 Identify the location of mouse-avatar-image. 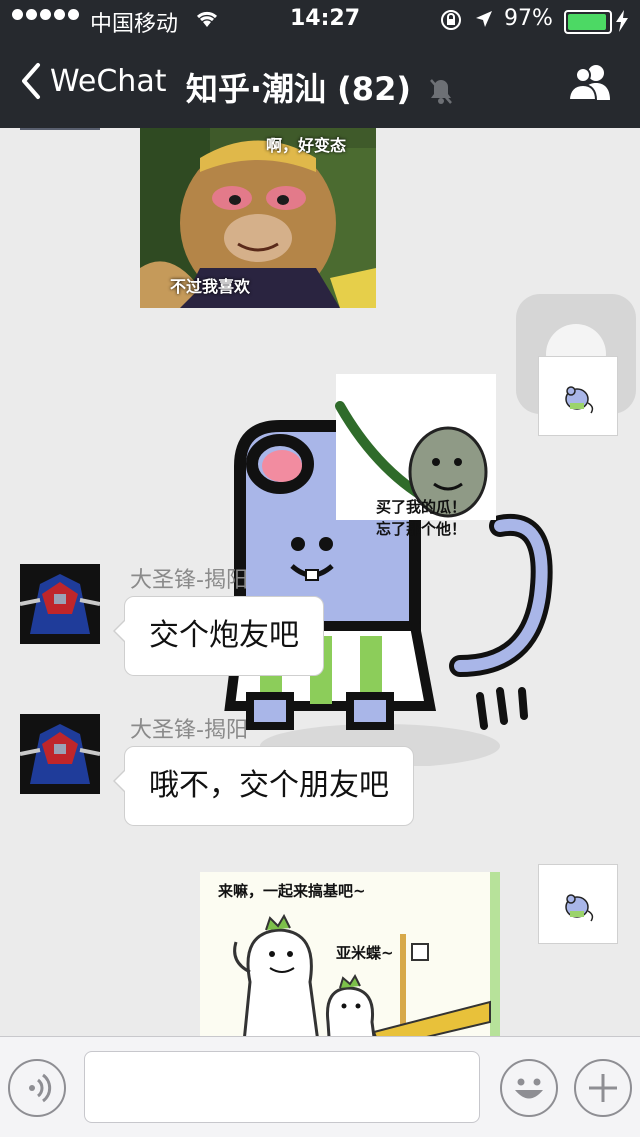
(579, 908).